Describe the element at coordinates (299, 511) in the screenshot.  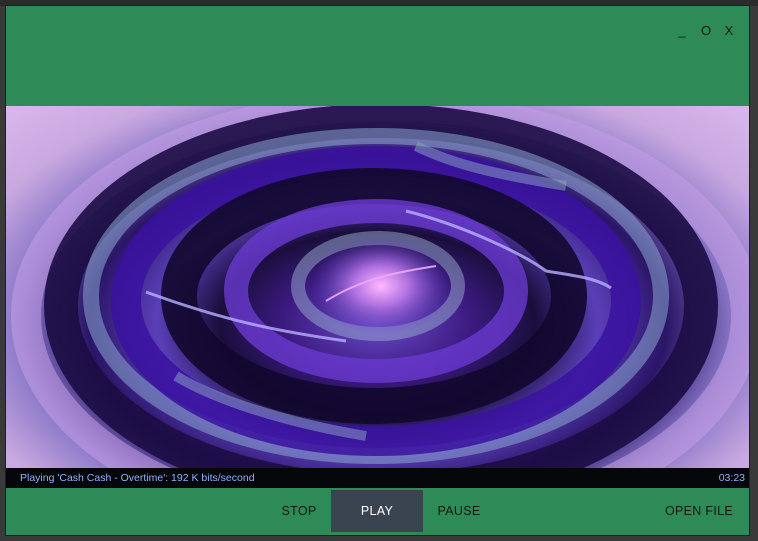
I see `stop-button: STOP` at that location.